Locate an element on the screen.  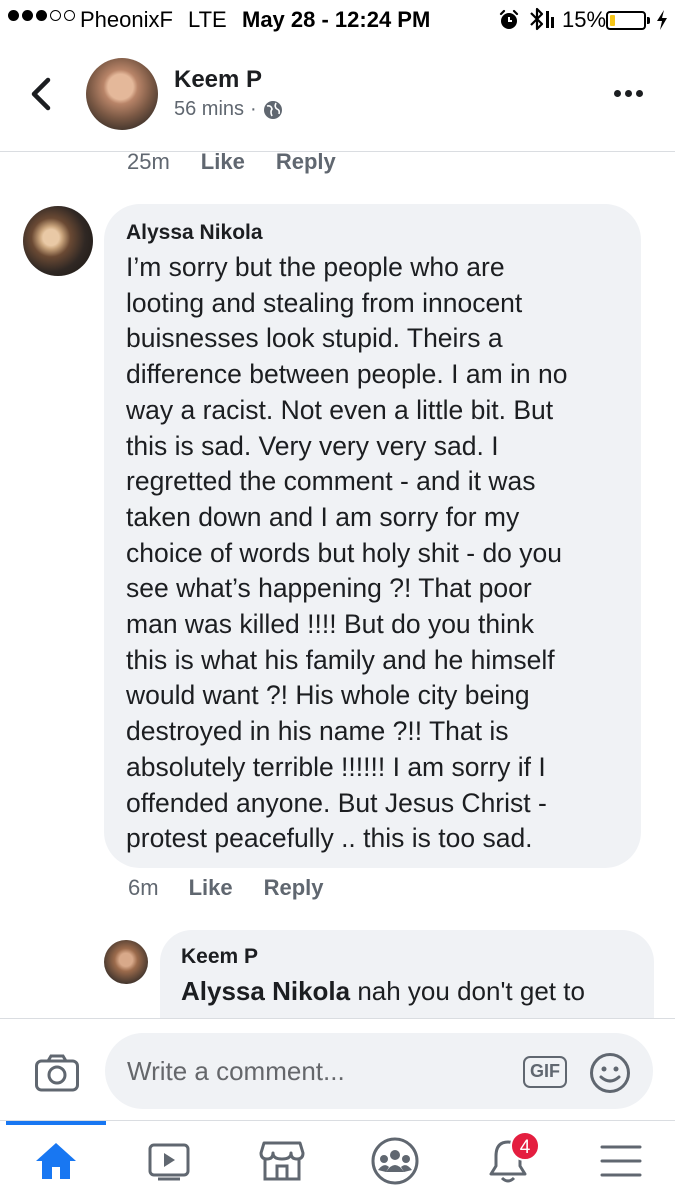
nav-menu is located at coordinates (621, 1161).